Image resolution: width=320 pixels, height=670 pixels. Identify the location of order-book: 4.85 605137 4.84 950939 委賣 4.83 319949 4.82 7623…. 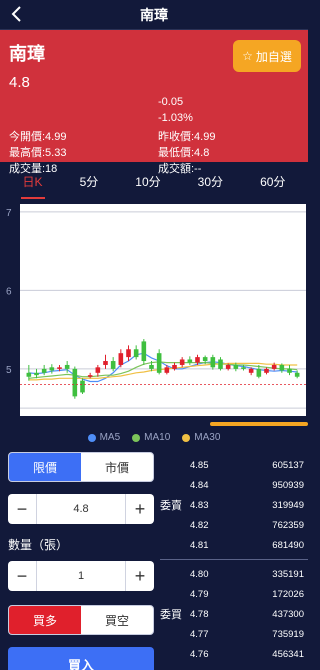
(234, 559).